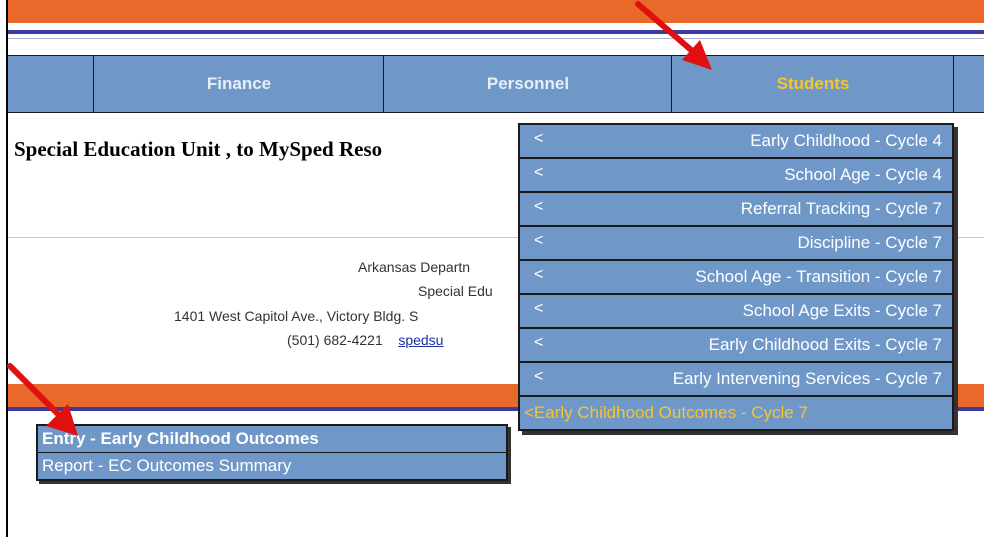  Describe the element at coordinates (42, 399) in the screenshot. I see `red-arrow-icon-entry` at that location.